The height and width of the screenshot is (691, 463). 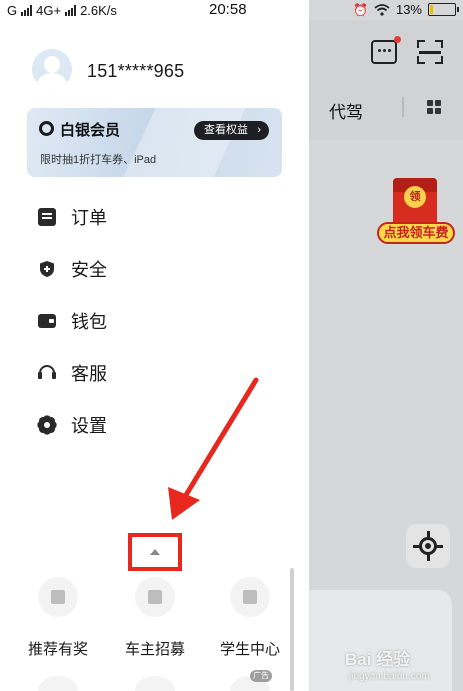 I want to click on wifi-icon, so click(x=382, y=9).